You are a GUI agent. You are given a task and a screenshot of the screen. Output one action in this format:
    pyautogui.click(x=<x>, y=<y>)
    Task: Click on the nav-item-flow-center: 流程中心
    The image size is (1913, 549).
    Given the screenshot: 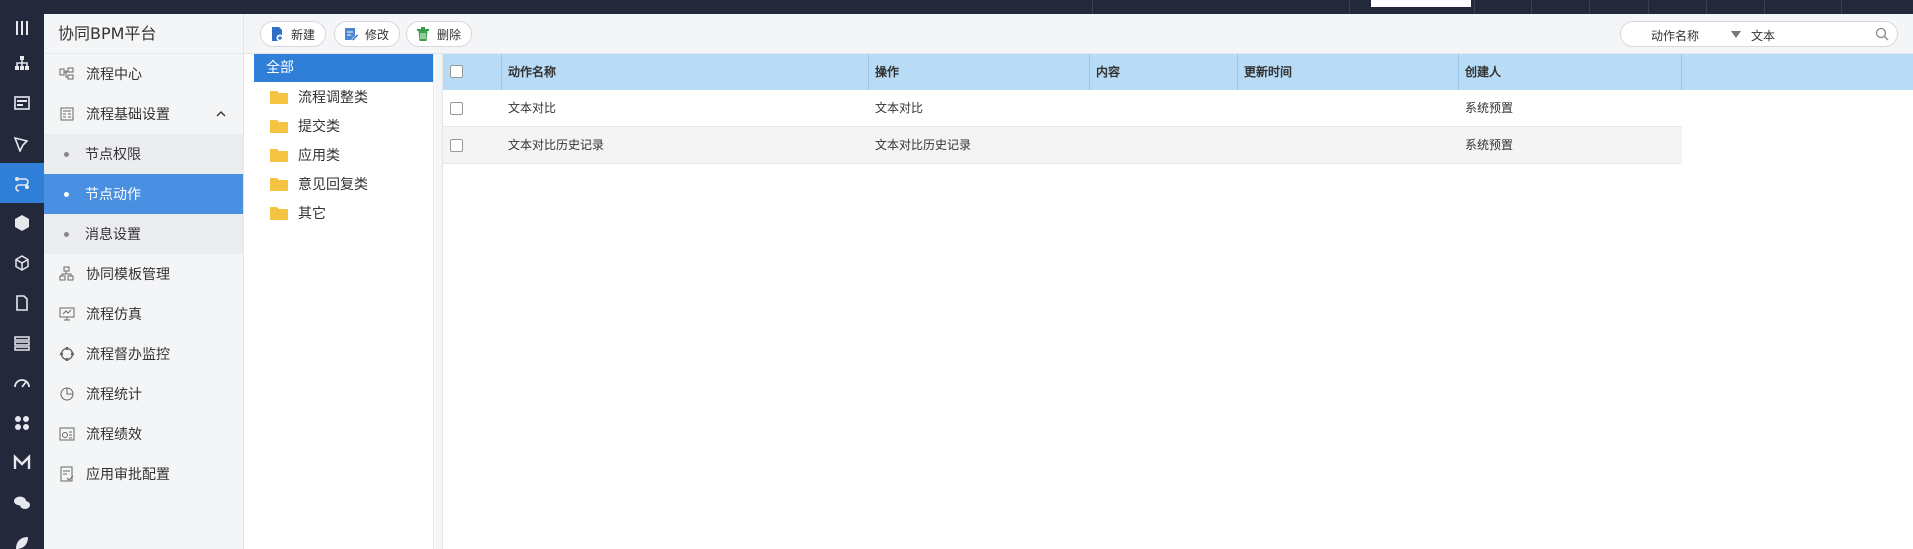 What is the action you would take?
    pyautogui.click(x=143, y=74)
    